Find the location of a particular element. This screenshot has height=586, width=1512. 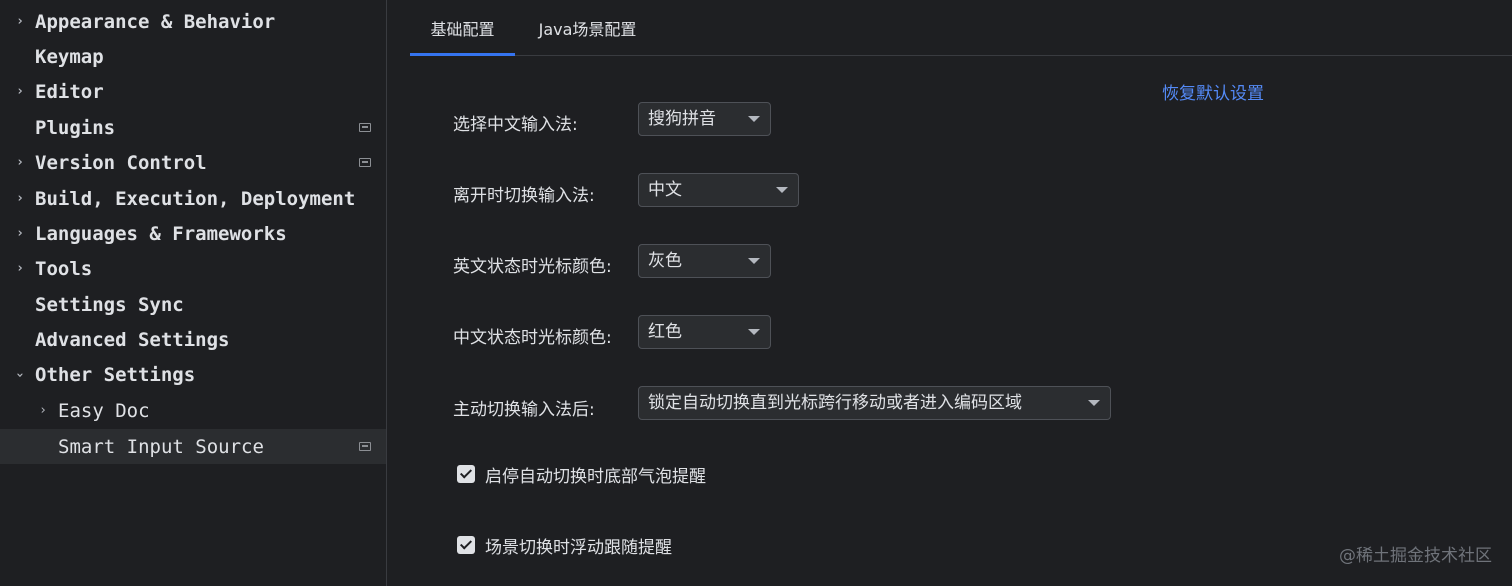

sidebar-item-label: Tools is located at coordinates (64, 268).